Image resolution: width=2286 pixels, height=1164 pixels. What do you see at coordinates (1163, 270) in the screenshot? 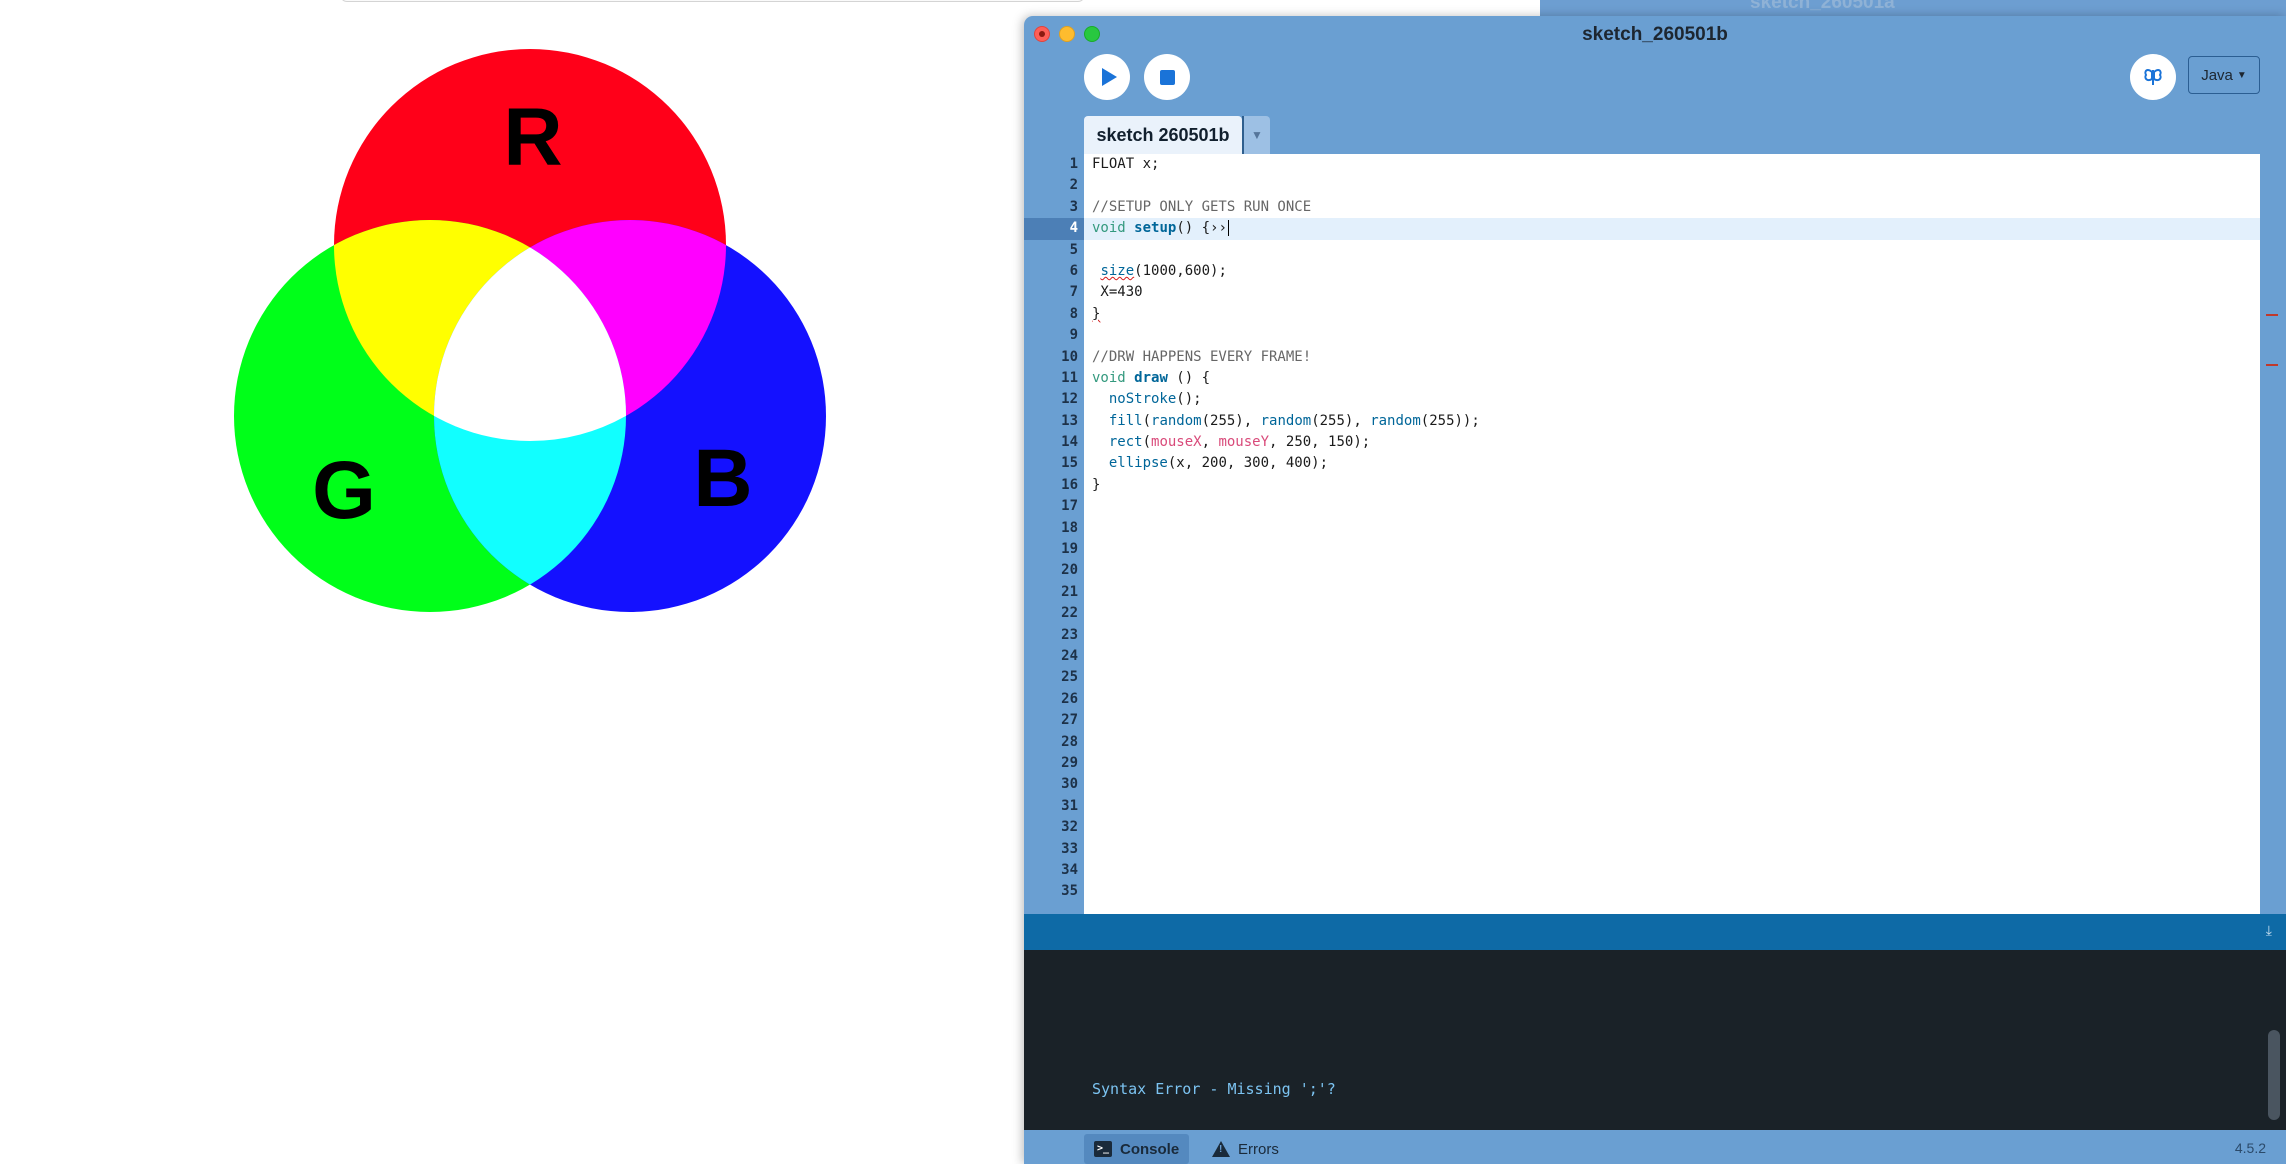
I see `code-line-6: size(1000,600);` at bounding box center [1163, 270].